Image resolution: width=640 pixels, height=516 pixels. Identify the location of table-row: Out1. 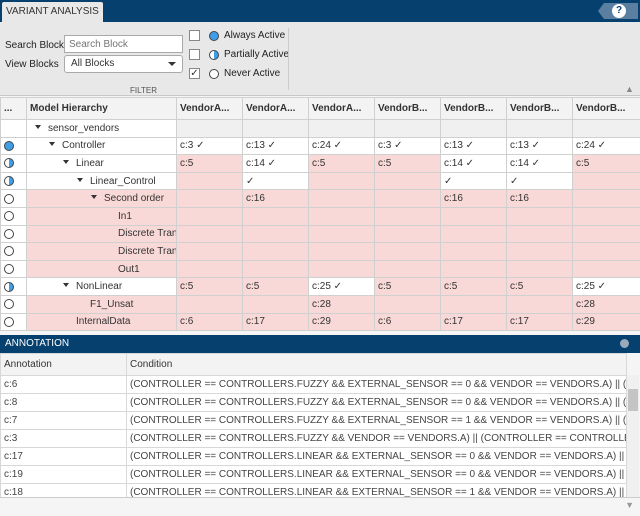
(320, 269).